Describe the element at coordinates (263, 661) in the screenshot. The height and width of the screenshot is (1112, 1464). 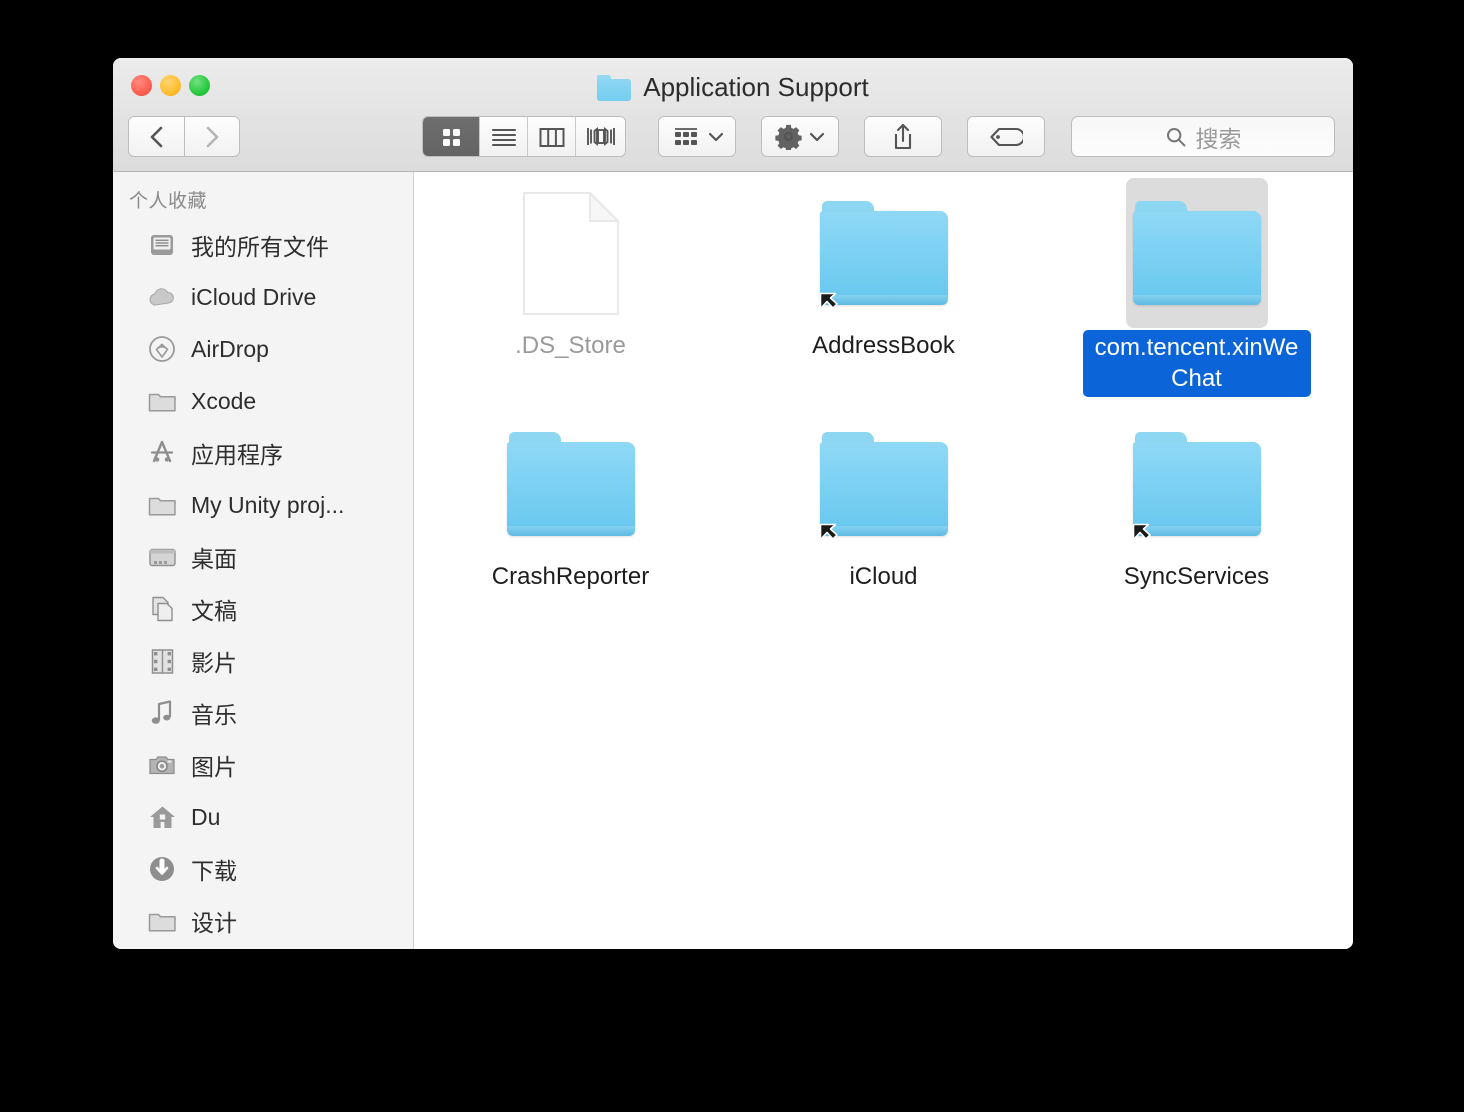
I see `sidebar-item-movies: 影片` at that location.